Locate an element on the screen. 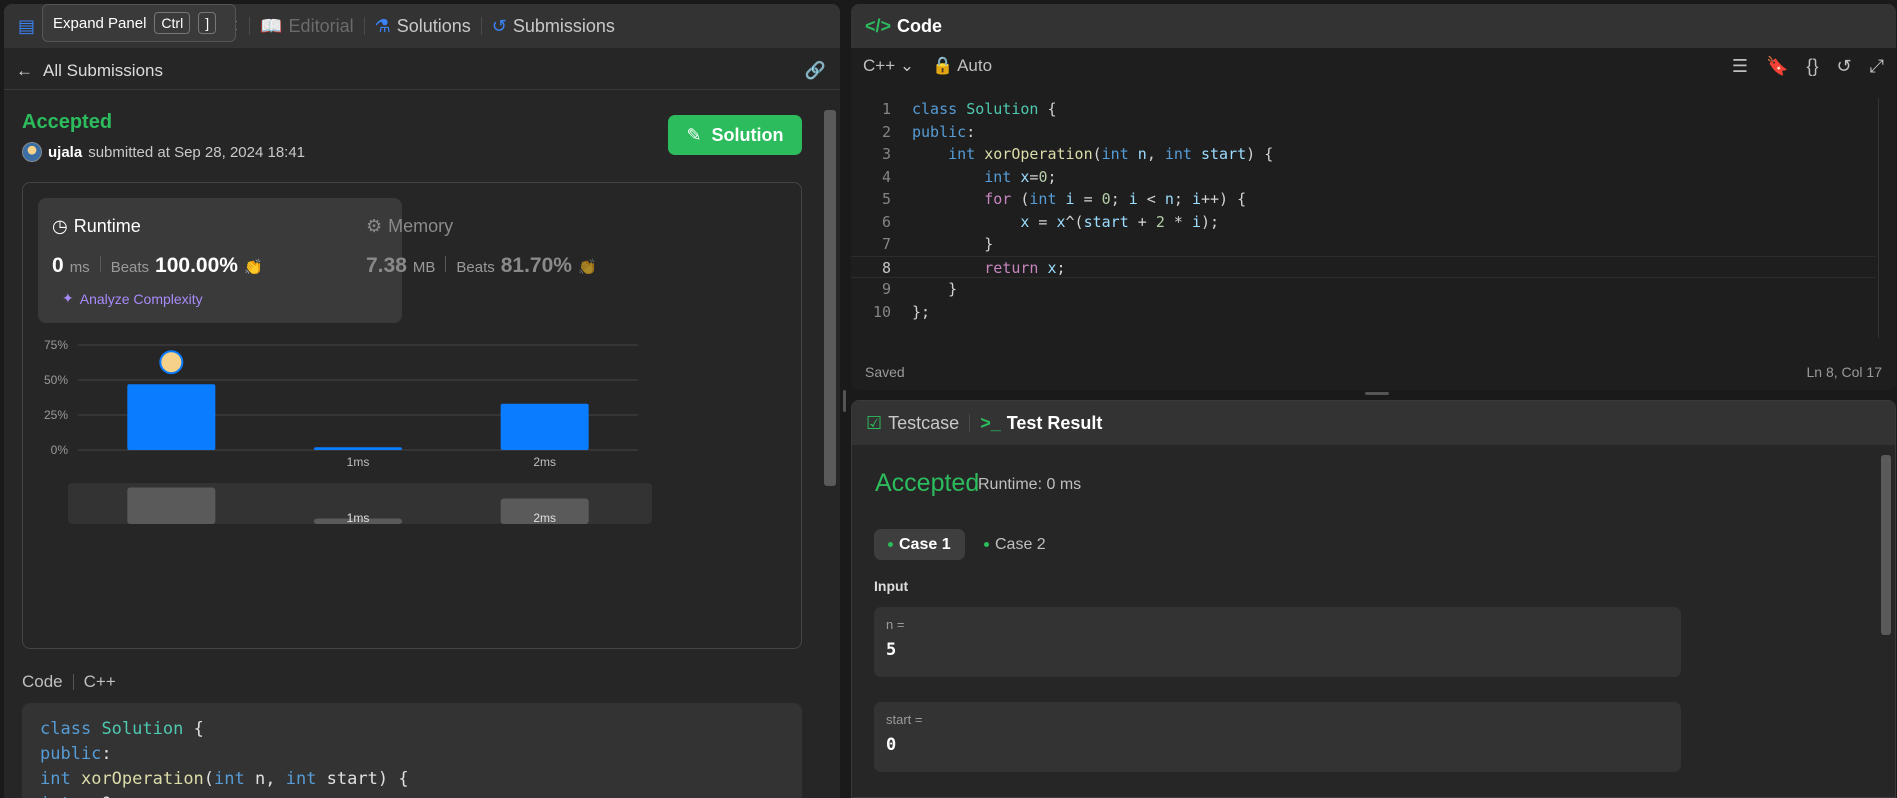 The height and width of the screenshot is (798, 1897). left-code-line: class Solution { is located at coordinates (122, 729).